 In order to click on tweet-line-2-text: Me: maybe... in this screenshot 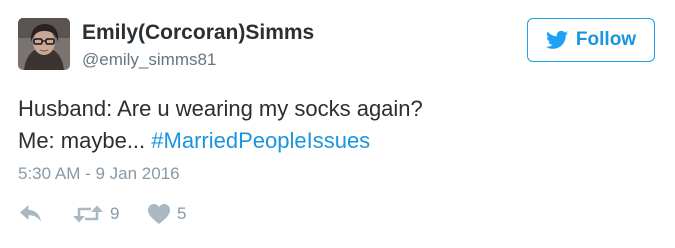, I will do `click(85, 140)`.